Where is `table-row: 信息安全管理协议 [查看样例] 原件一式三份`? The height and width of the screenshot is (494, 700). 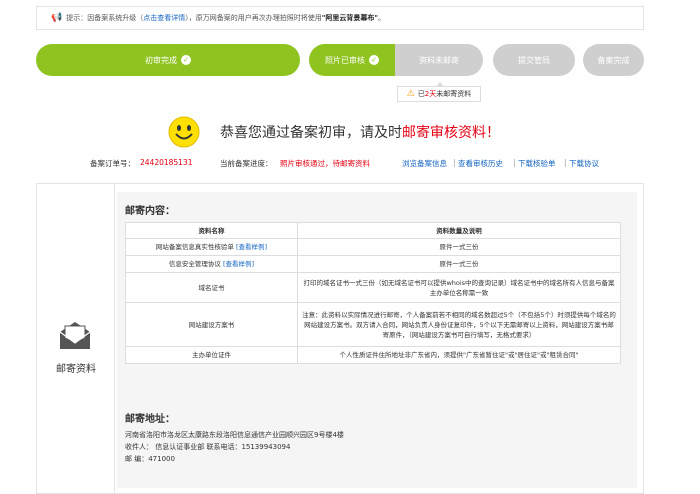 table-row: 信息安全管理协议 [查看样例] 原件一式三份 is located at coordinates (373, 264).